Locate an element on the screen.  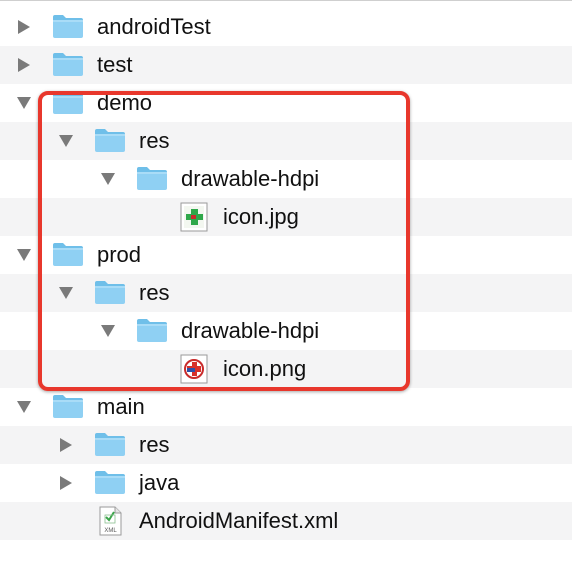
tree-row-label: androidTest is located at coordinates (154, 26).